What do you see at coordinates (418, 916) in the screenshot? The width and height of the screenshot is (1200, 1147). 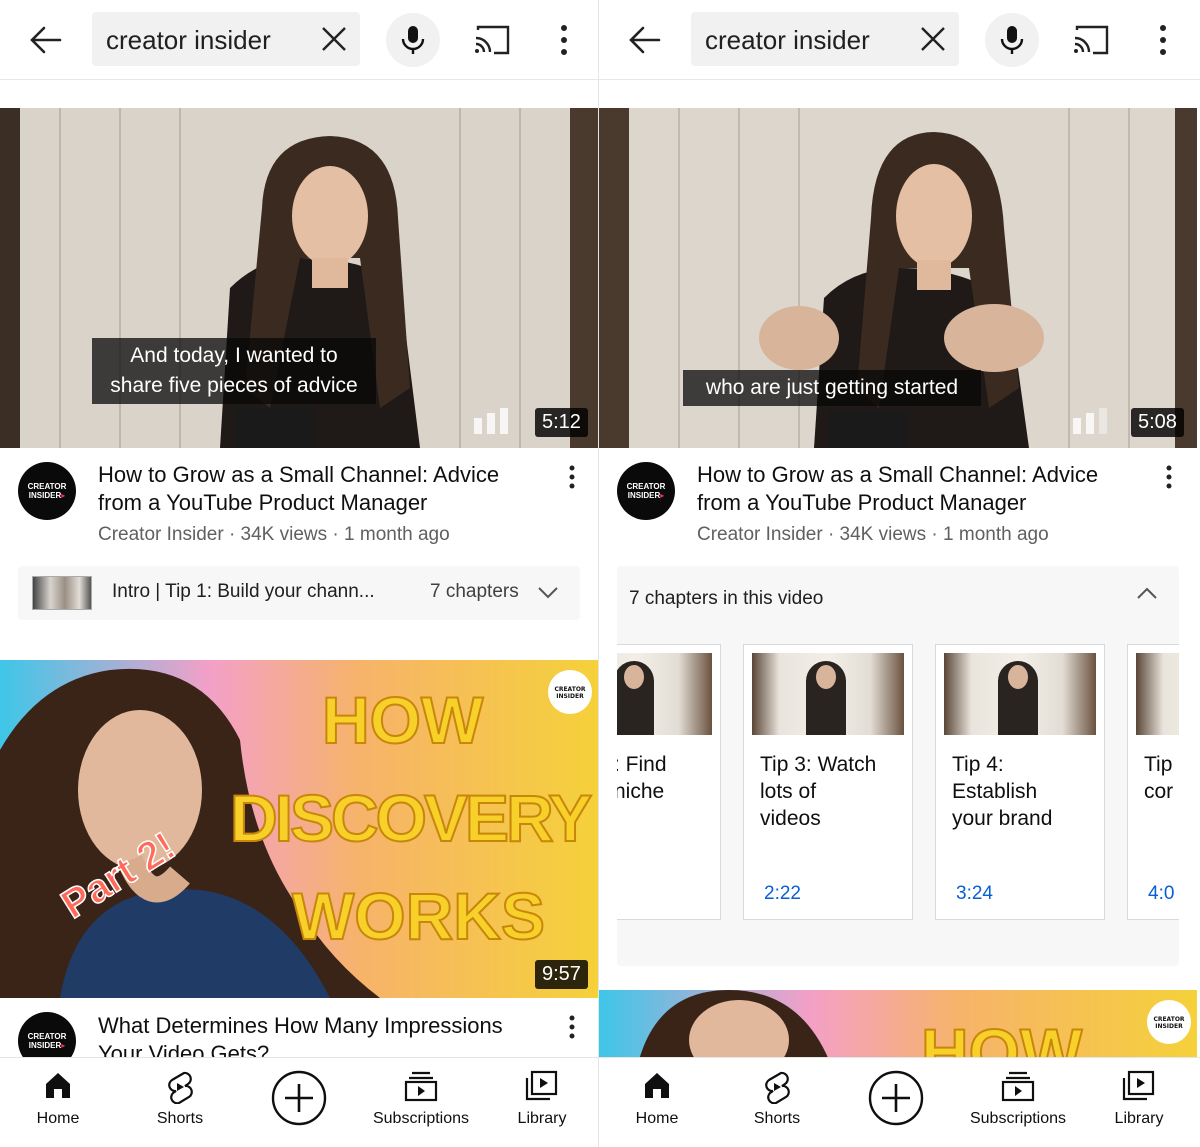 I see `thumb-text-works: WORKS` at bounding box center [418, 916].